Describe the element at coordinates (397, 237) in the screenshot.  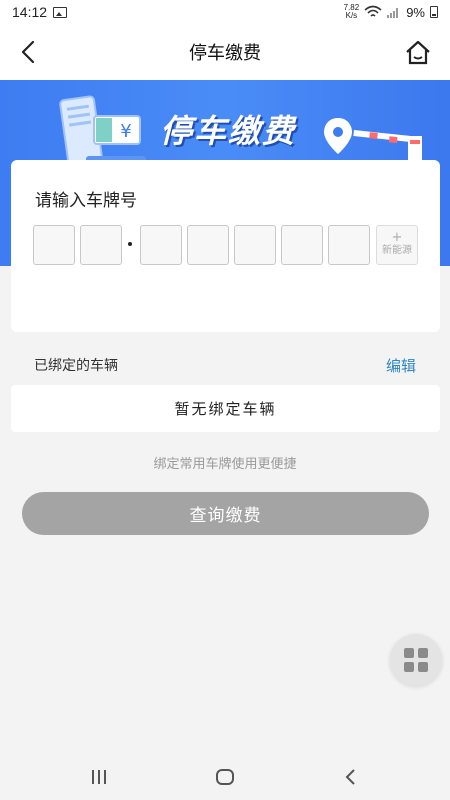
I see `plus-icon: +` at that location.